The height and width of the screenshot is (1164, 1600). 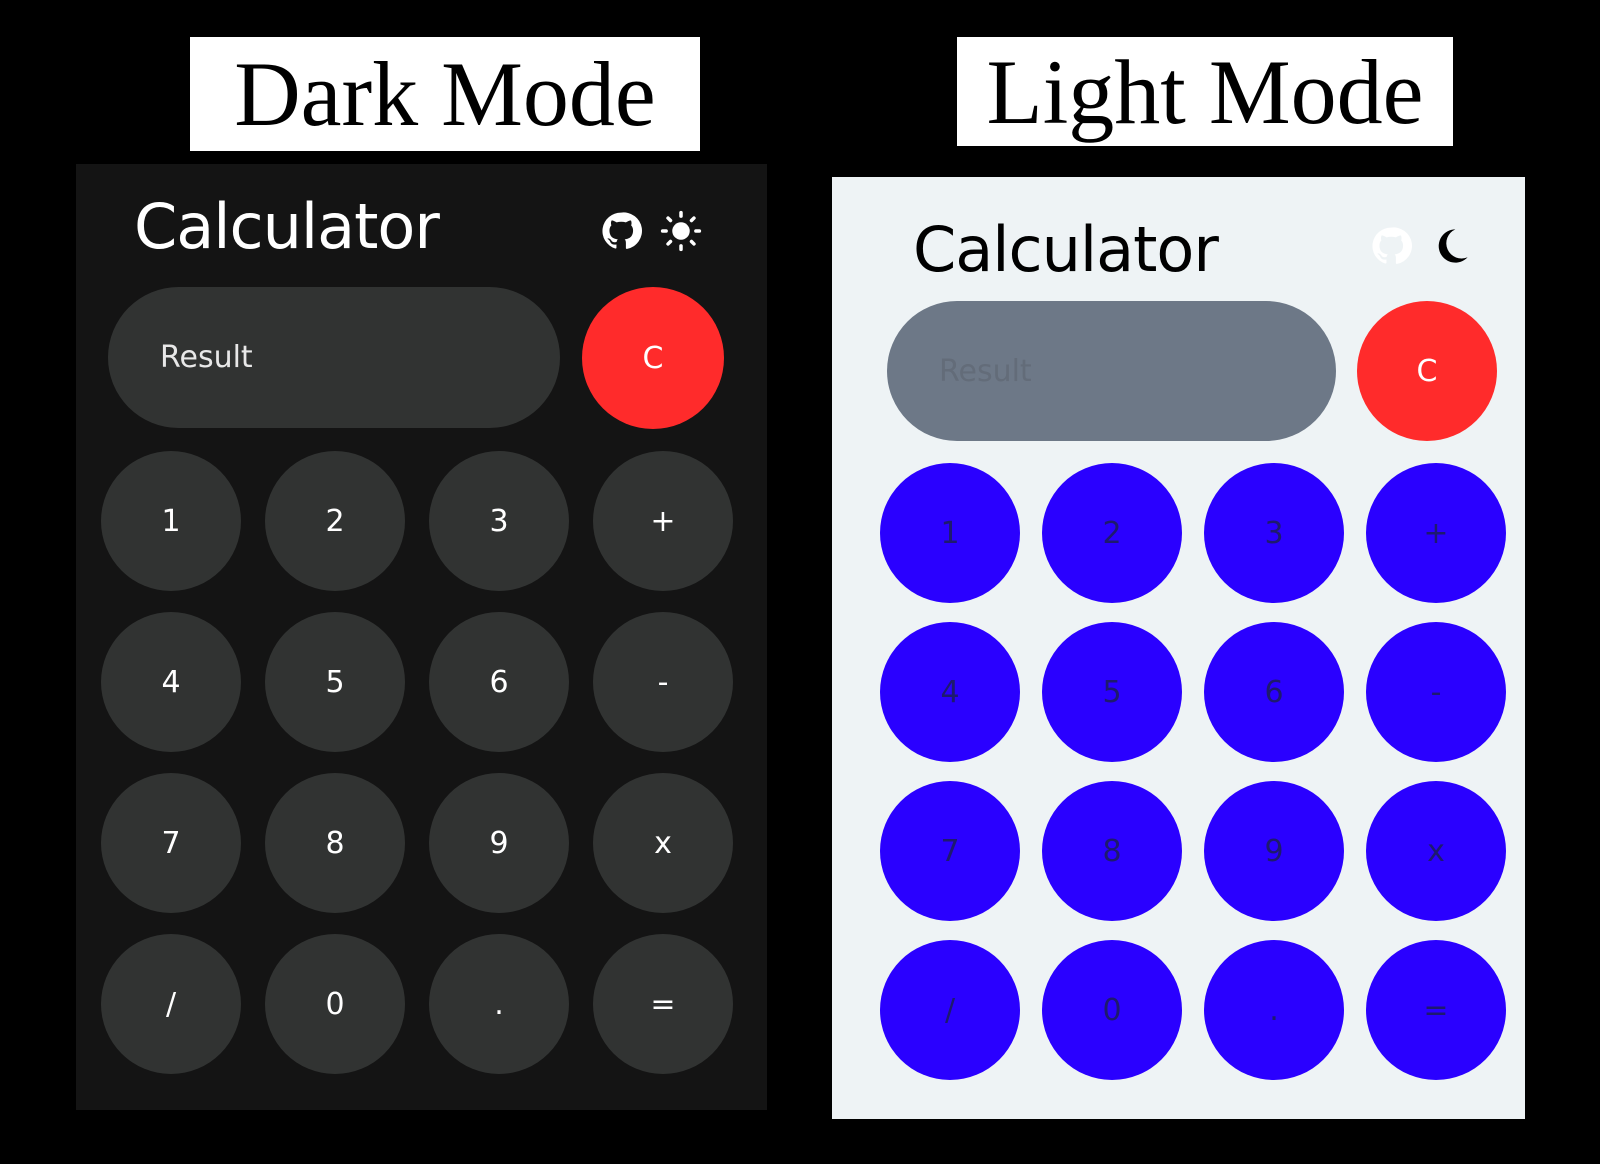 I want to click on moon-icon, so click(x=1451, y=246).